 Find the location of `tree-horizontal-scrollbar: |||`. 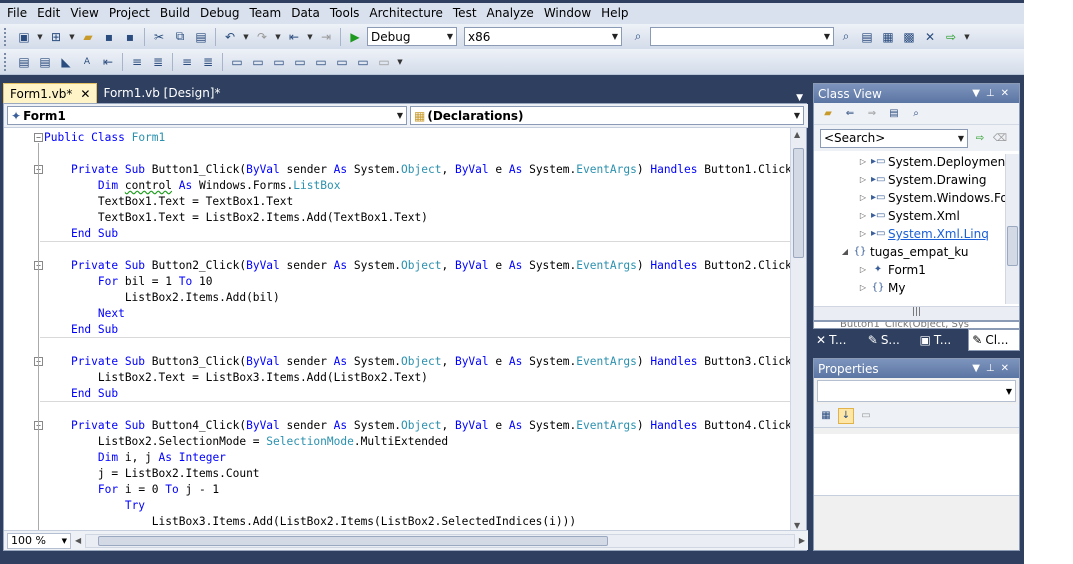

tree-horizontal-scrollbar: ||| is located at coordinates (916, 313).